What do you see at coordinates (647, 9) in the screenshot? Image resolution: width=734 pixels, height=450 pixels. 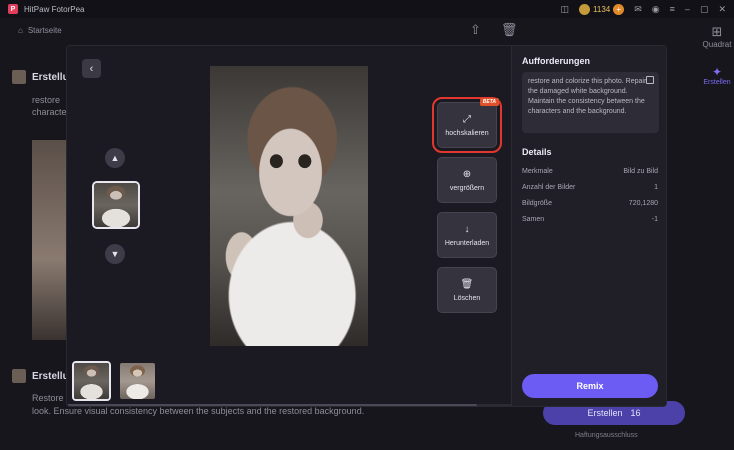 I see `title-bar-controls: ◫ 1134 + ✉ ◉ ≡ – ▢ ✕` at bounding box center [647, 9].